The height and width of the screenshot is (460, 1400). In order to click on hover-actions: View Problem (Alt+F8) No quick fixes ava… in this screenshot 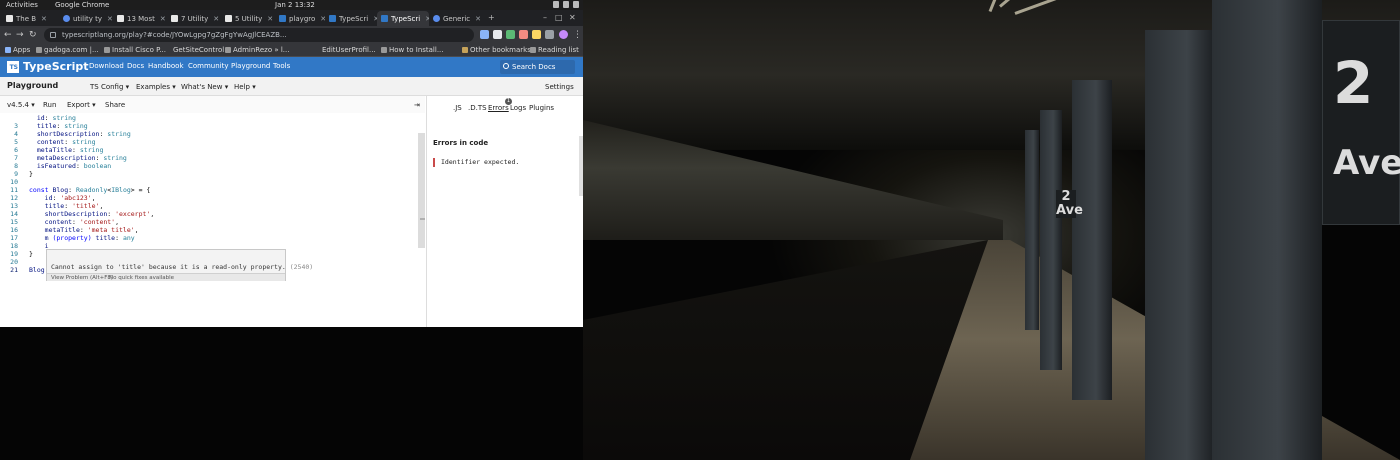, I will do `click(166, 277)`.